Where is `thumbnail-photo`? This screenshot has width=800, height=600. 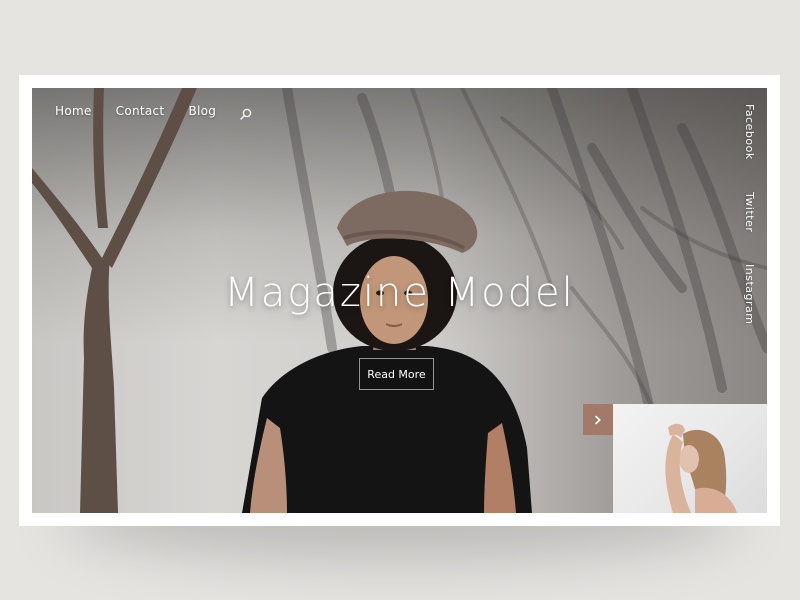
thumbnail-photo is located at coordinates (701, 468).